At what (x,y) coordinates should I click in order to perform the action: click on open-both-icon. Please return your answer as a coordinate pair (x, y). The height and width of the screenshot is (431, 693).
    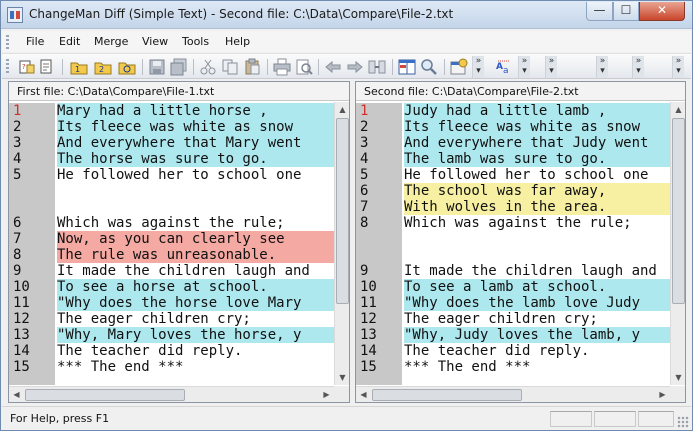
    Looking at the image, I should click on (127, 67).